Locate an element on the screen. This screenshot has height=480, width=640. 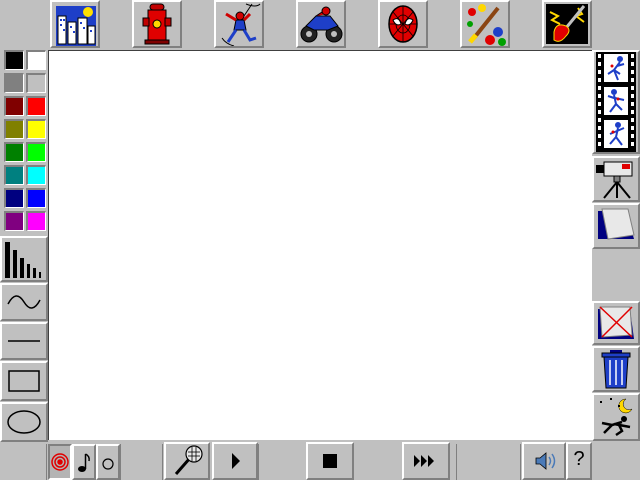
background-scene-button is located at coordinates (616, 226).